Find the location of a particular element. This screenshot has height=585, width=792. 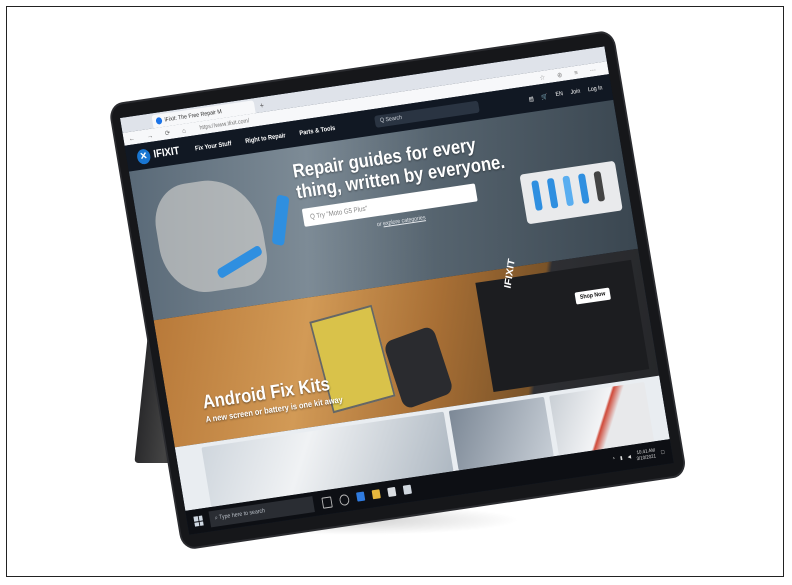

logo-text: IFIXIT is located at coordinates (166, 152).